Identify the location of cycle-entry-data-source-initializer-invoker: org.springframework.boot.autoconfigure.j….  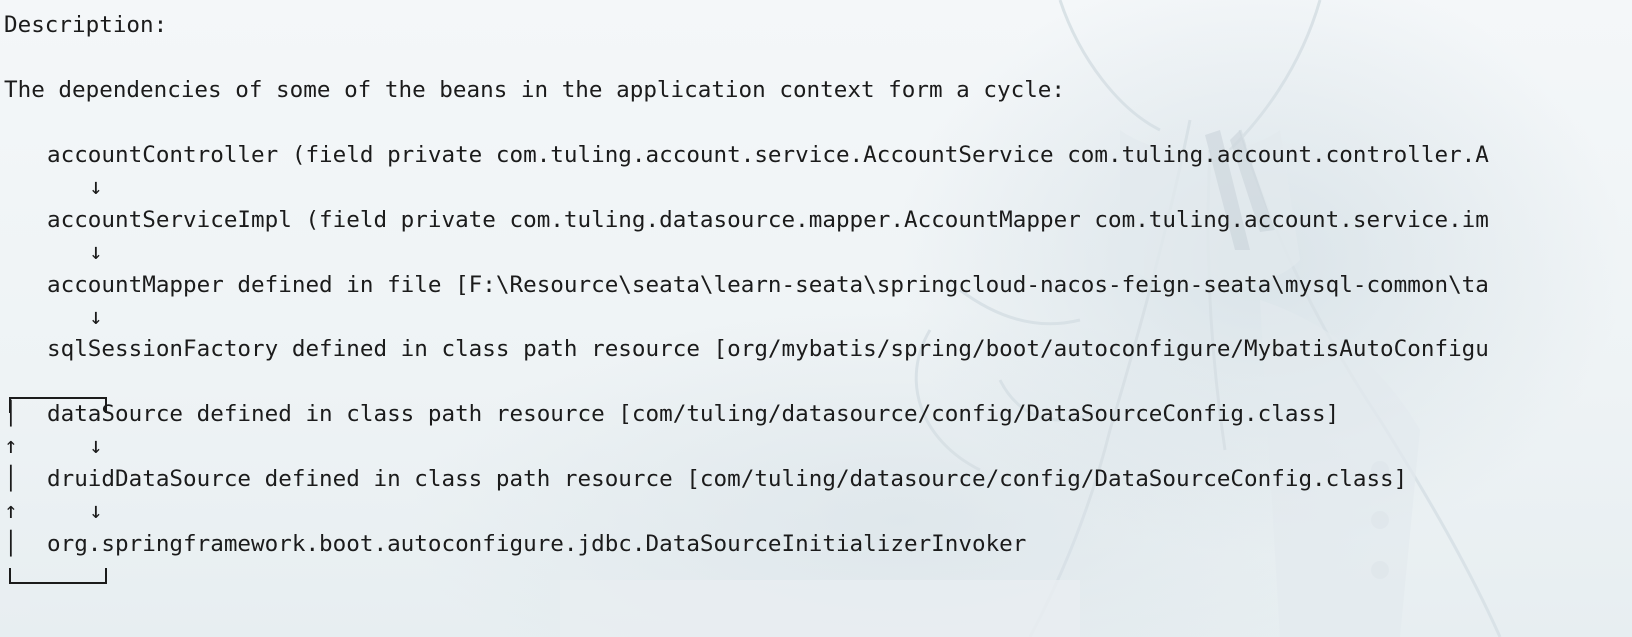
(537, 544).